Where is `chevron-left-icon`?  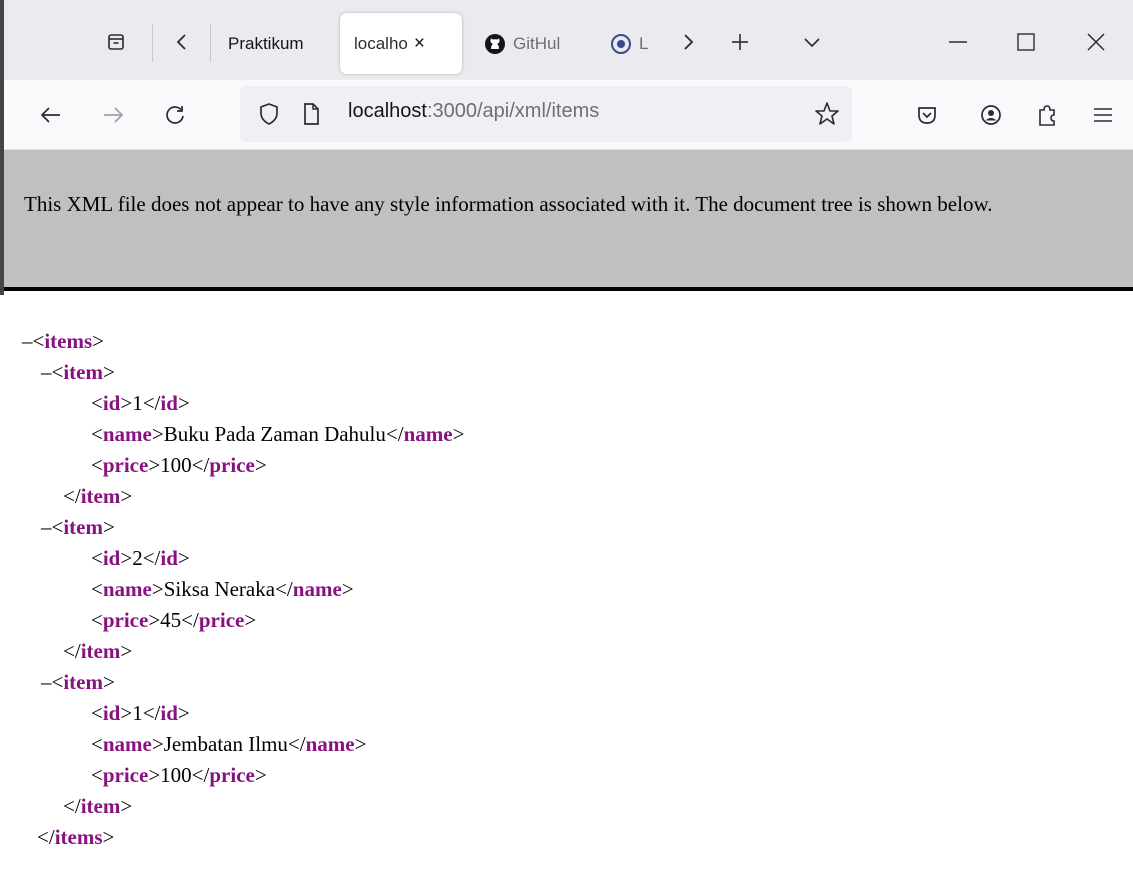 chevron-left-icon is located at coordinates (181, 42).